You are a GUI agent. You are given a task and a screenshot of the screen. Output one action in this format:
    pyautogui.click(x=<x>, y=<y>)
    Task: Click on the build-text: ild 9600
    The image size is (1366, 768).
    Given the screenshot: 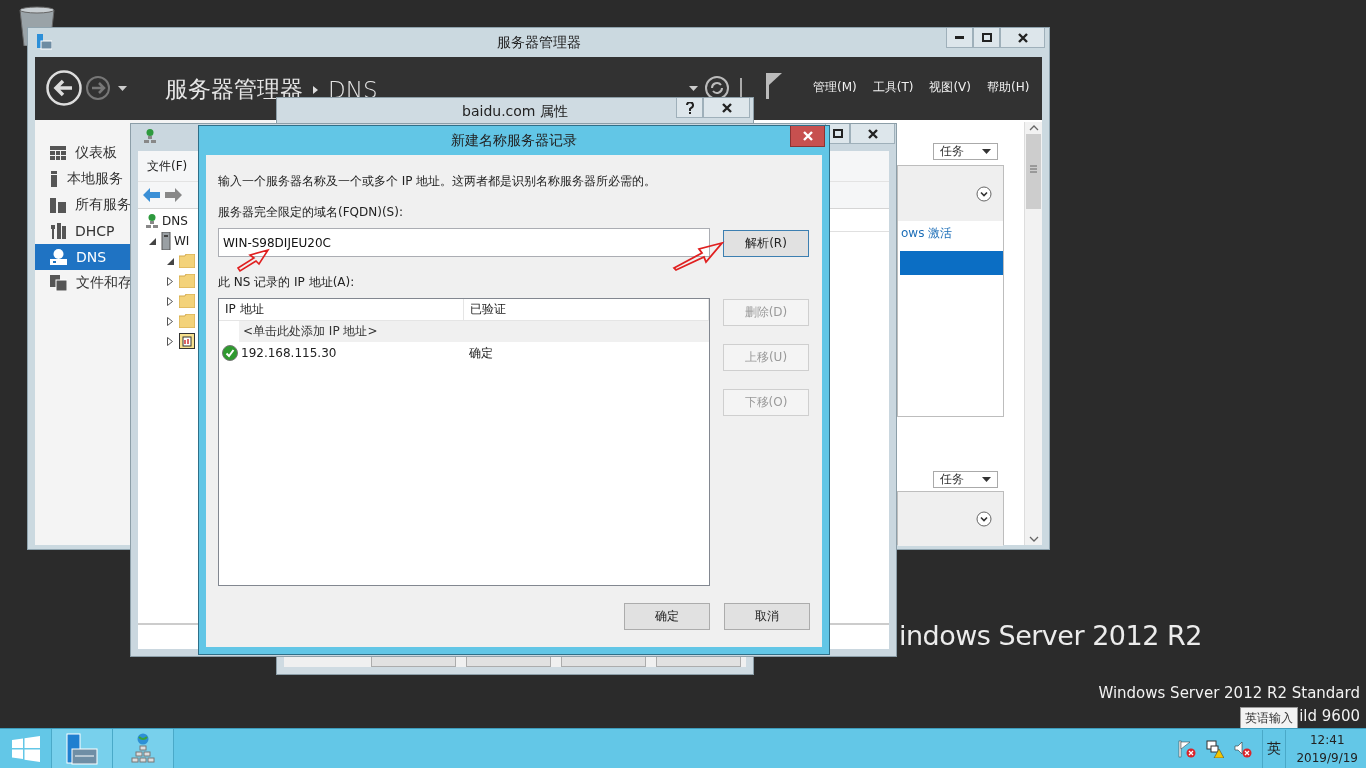 What is the action you would take?
    pyautogui.click(x=1329, y=716)
    